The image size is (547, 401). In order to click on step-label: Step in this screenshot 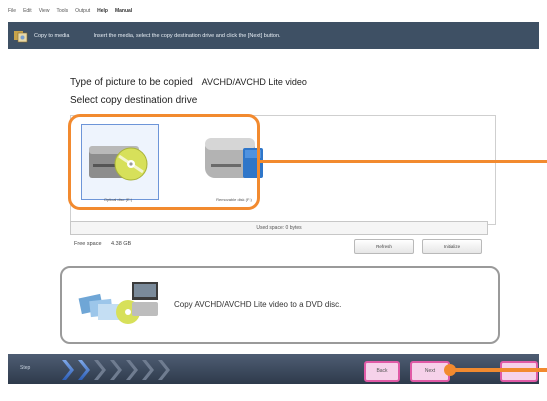, I will do `click(25, 368)`.